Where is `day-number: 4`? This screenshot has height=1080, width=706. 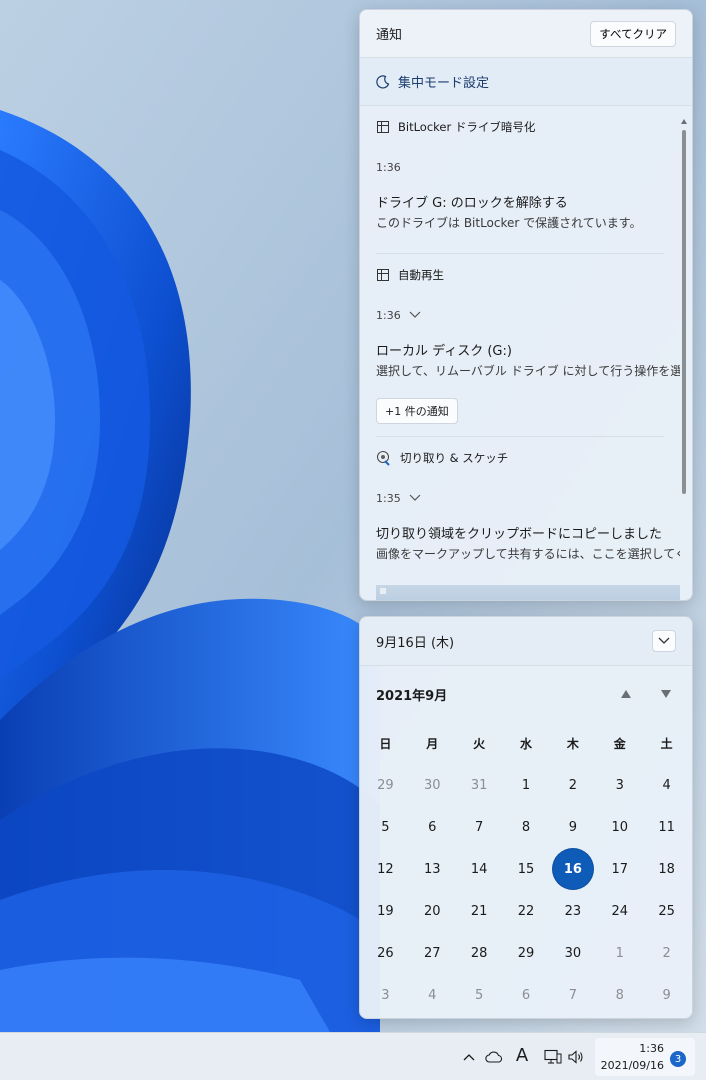
day-number: 4 is located at coordinates (666, 785).